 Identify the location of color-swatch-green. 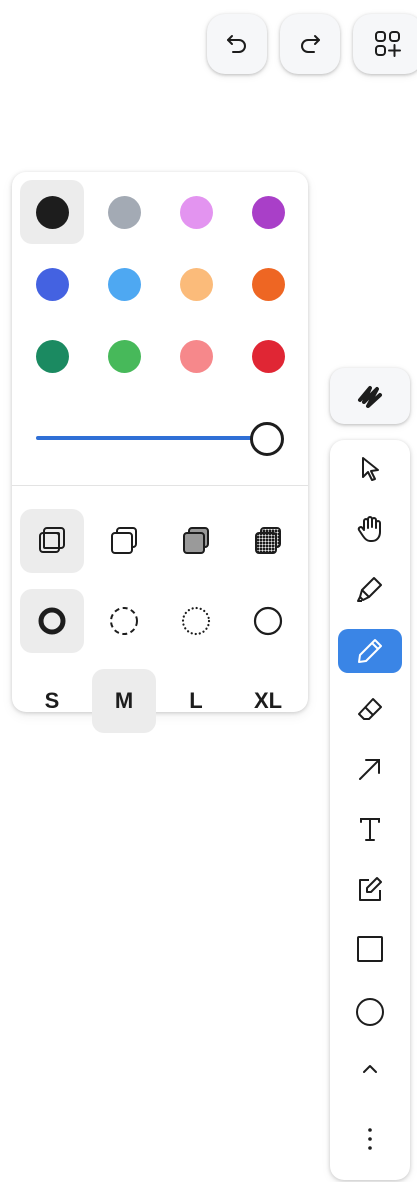
(52, 356).